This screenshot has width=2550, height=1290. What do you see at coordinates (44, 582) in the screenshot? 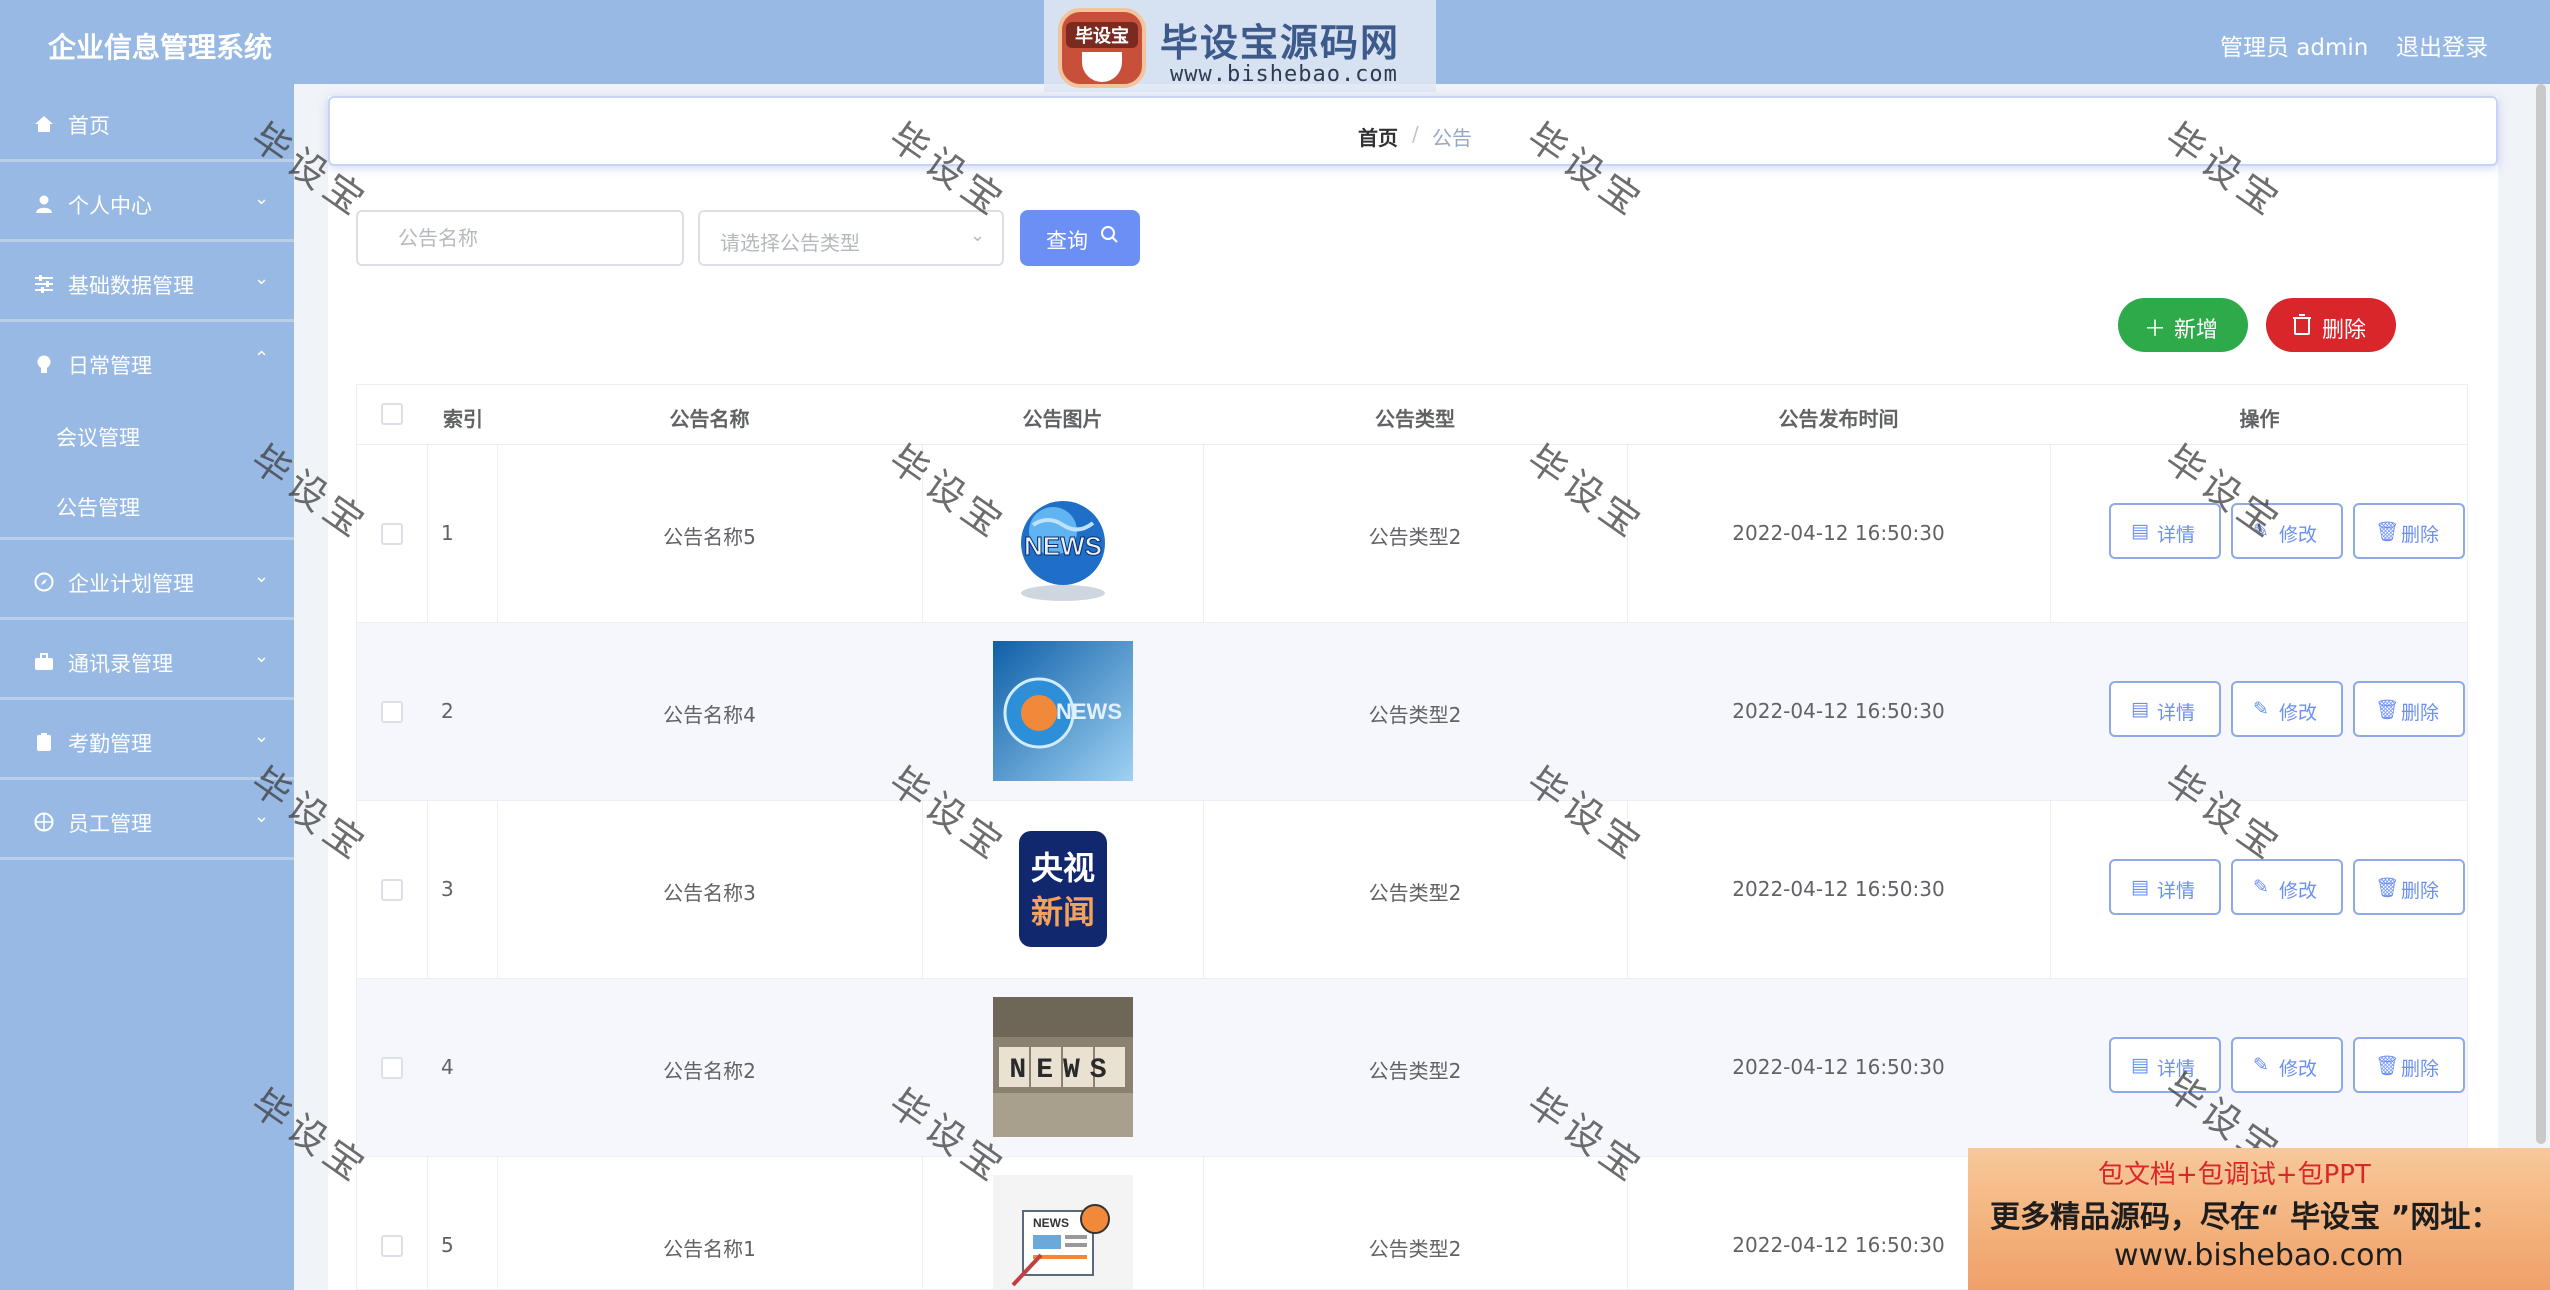
I see `compass-icon` at bounding box center [44, 582].